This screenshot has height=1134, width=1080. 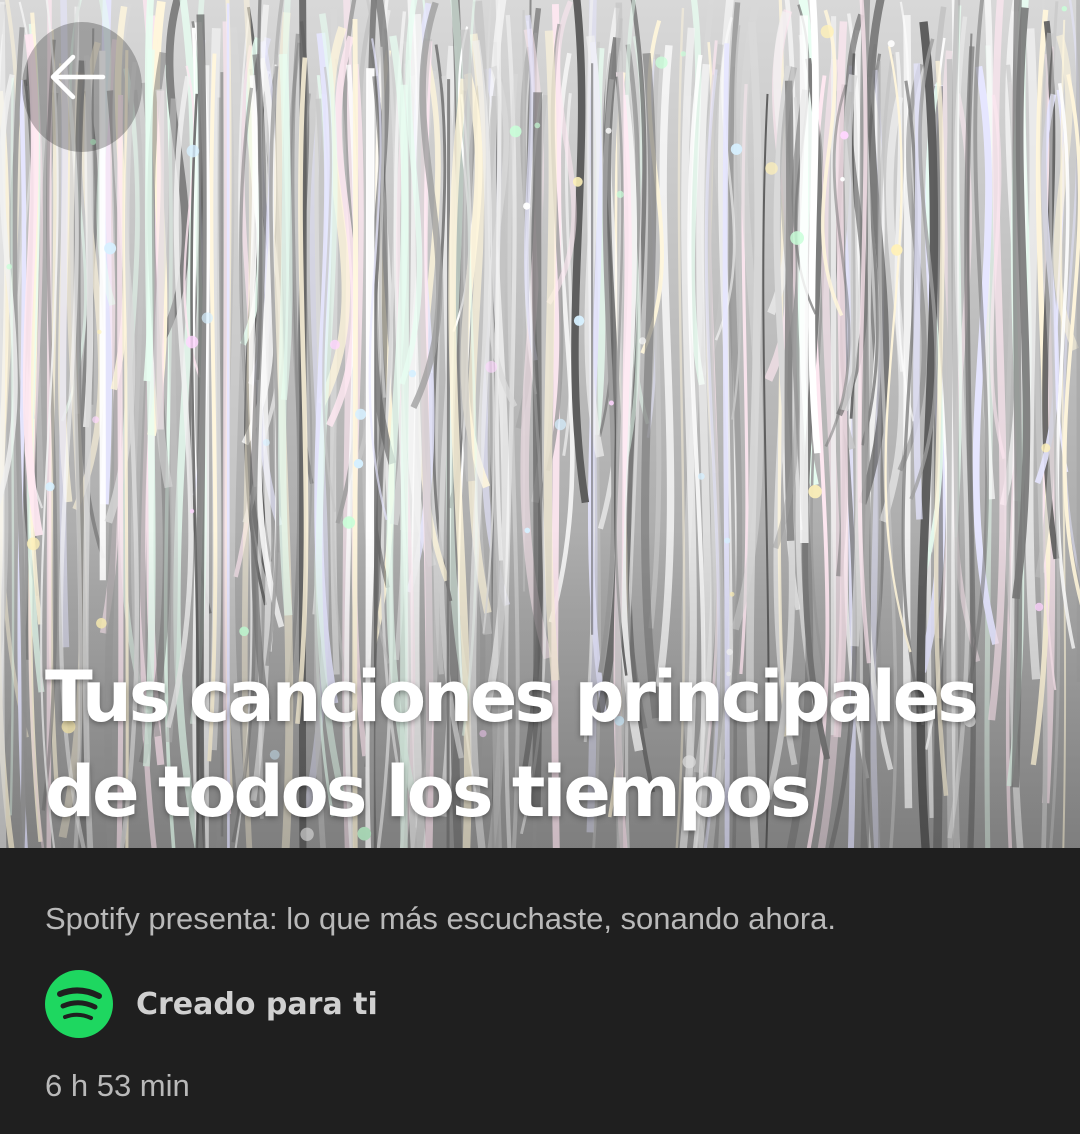 I want to click on arrow-left-icon, so click(x=78, y=77).